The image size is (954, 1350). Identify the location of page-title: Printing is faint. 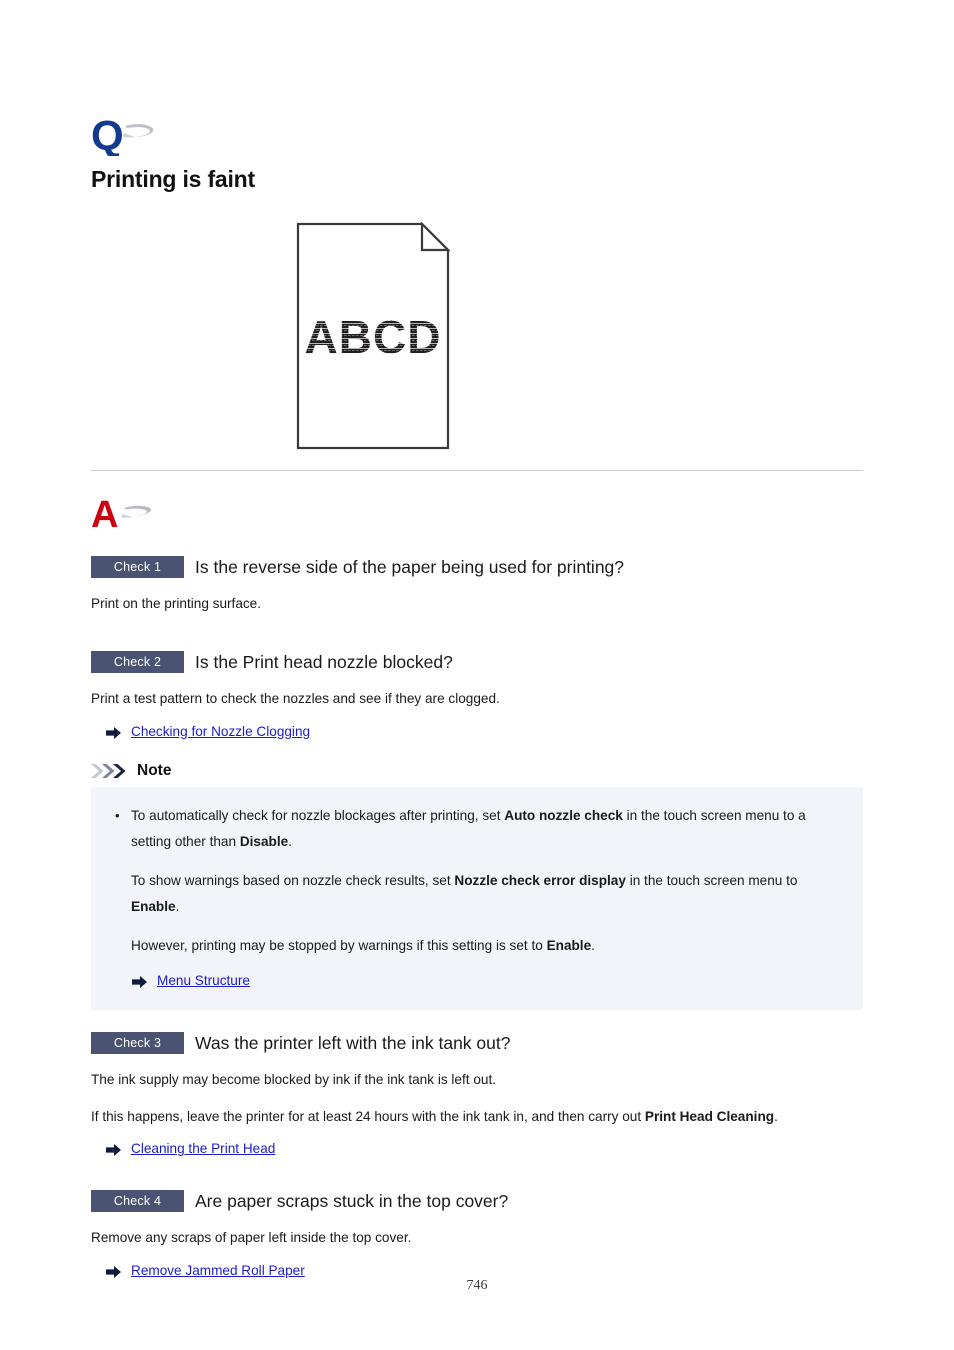
(173, 179).